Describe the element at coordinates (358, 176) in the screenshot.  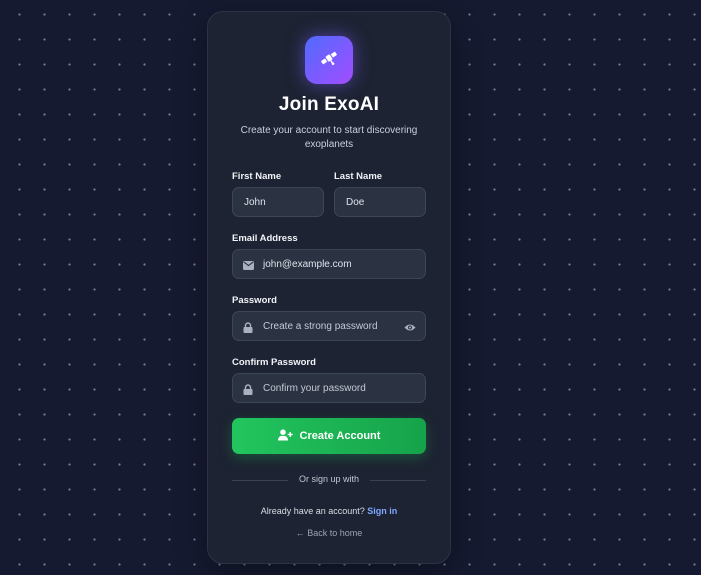
I see `last-name-label: Last Name` at that location.